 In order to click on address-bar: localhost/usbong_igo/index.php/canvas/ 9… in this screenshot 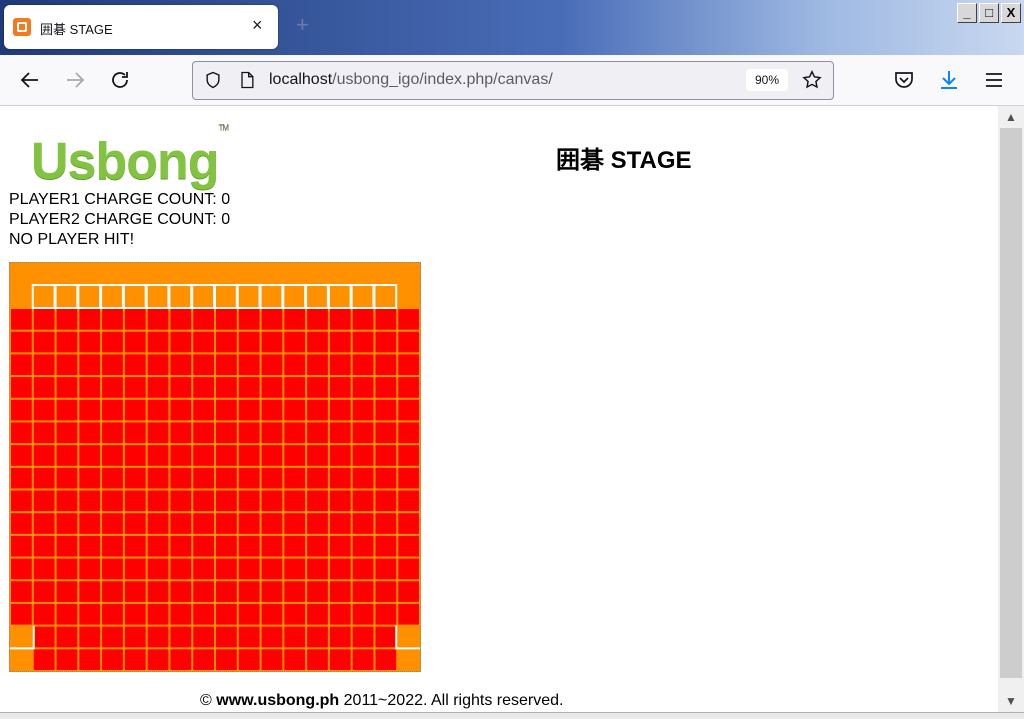, I will do `click(513, 80)`.